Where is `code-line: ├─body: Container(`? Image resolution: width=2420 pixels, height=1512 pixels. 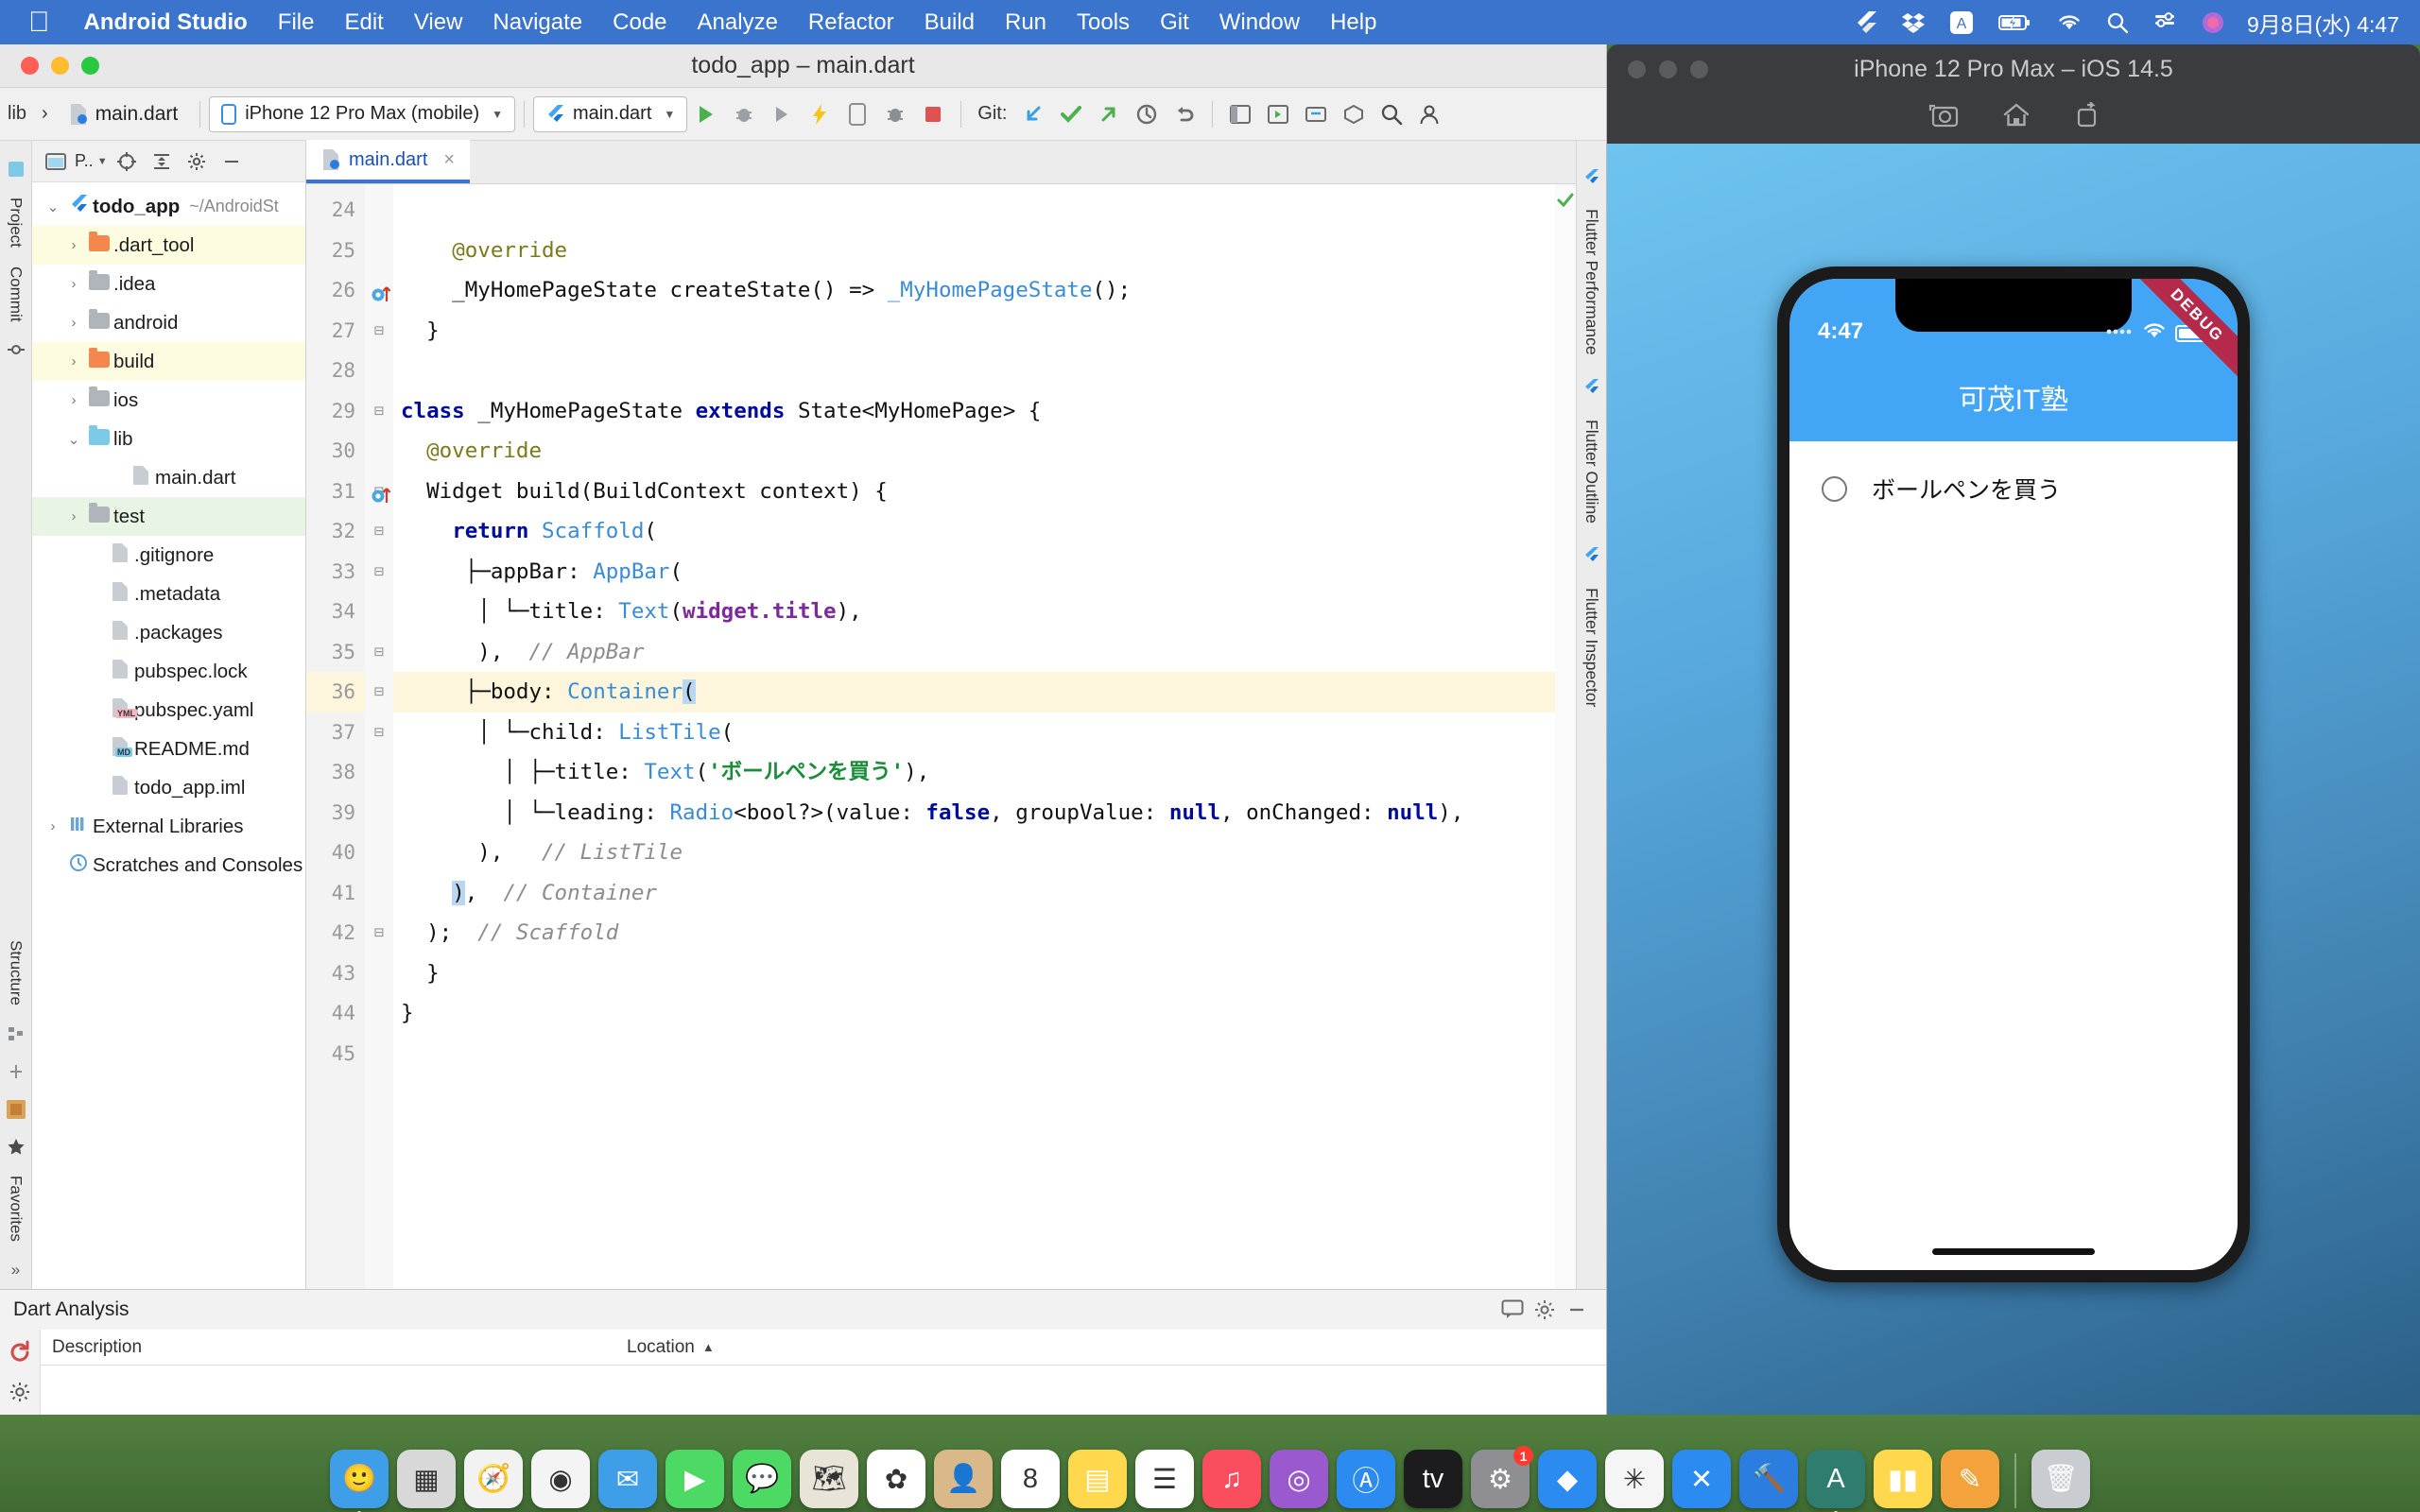
code-line: ├─body: Container( is located at coordinates (984, 692).